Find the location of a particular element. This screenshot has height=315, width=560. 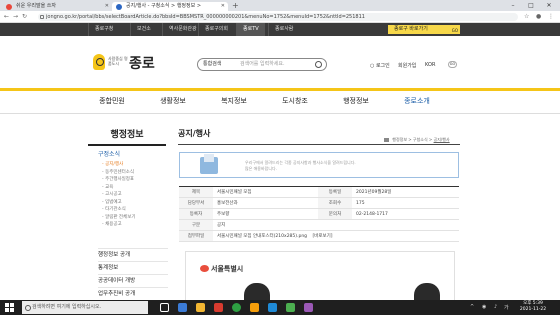

join-link: 회원가입 is located at coordinates (407, 65).